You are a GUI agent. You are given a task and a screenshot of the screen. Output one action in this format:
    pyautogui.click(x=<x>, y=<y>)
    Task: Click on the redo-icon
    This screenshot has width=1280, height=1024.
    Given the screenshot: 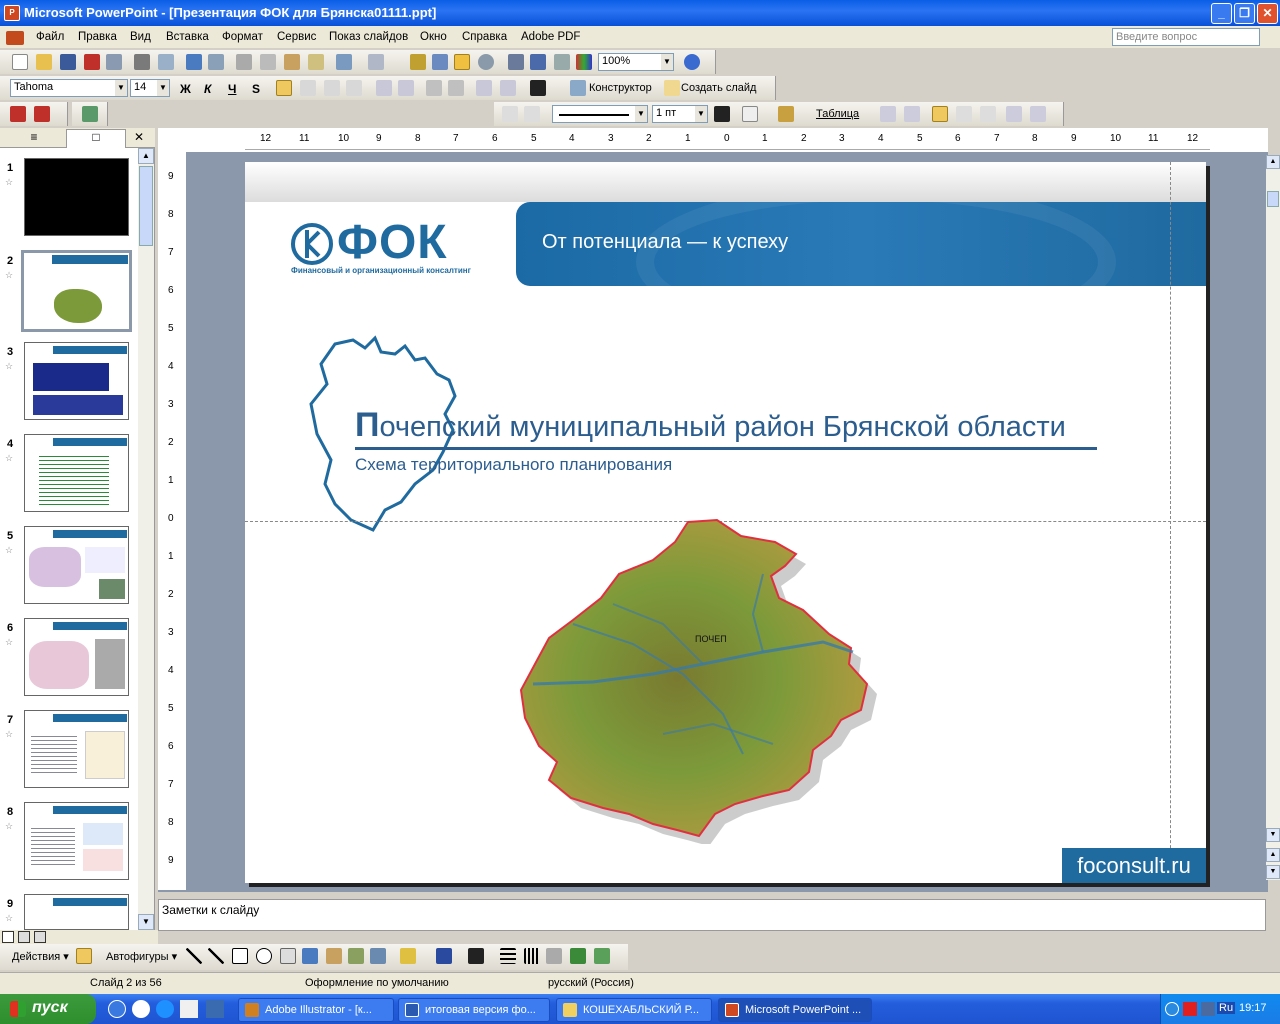 What is the action you would take?
    pyautogui.click(x=376, y=62)
    